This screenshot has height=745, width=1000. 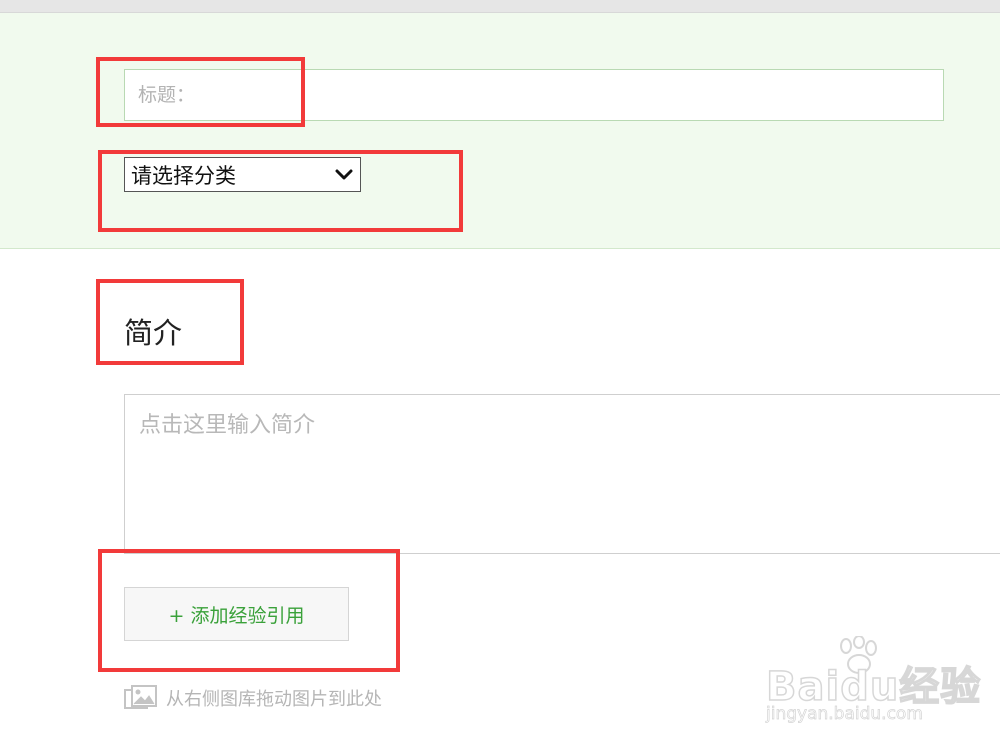 What do you see at coordinates (242, 174) in the screenshot?
I see `category-select: 请选择分类` at bounding box center [242, 174].